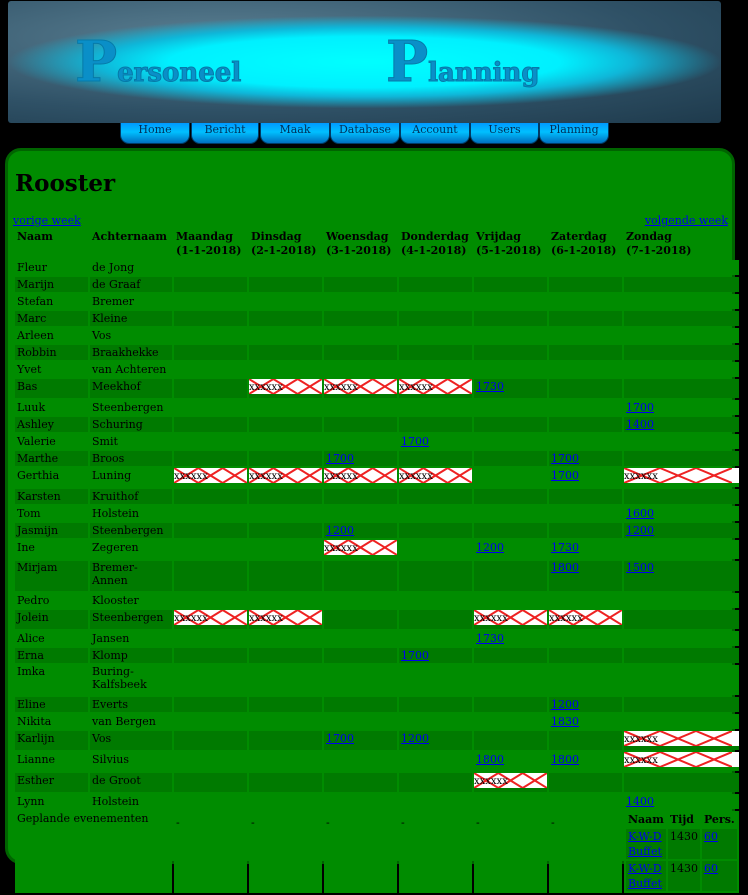  I want to click on first-name-cell: Marijn, so click(51, 284).